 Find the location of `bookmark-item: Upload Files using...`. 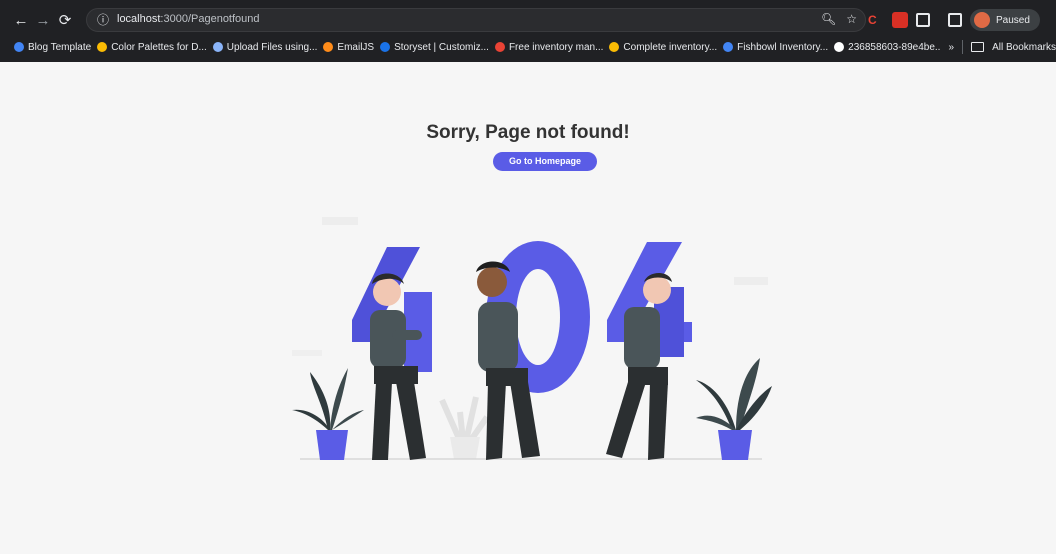

bookmark-item: Upload Files using... is located at coordinates (268, 47).